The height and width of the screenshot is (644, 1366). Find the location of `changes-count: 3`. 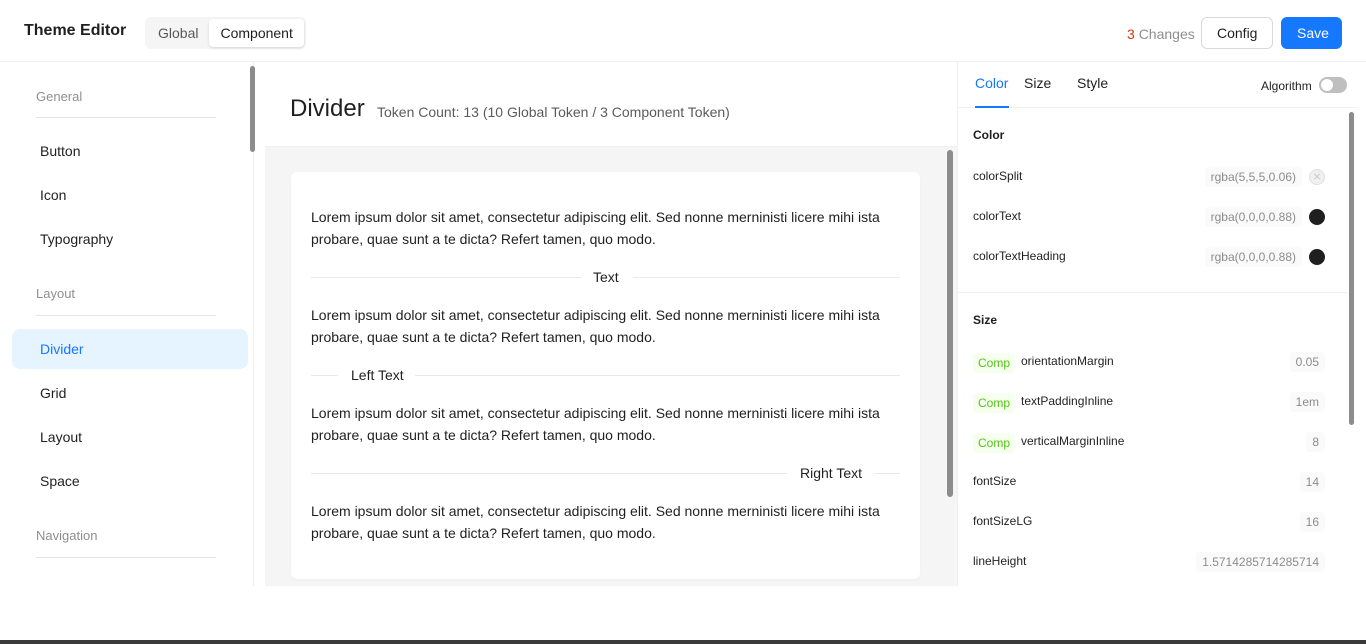

changes-count: 3 is located at coordinates (1131, 34).